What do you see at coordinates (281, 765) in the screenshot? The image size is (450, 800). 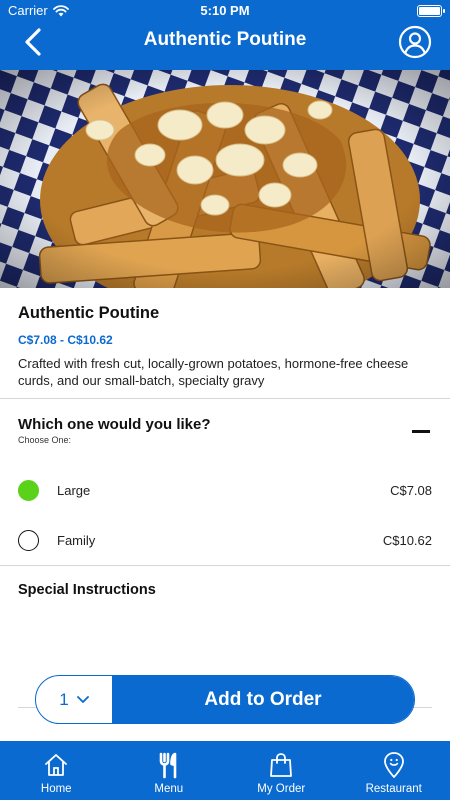 I see `shopping-bag-icon` at bounding box center [281, 765].